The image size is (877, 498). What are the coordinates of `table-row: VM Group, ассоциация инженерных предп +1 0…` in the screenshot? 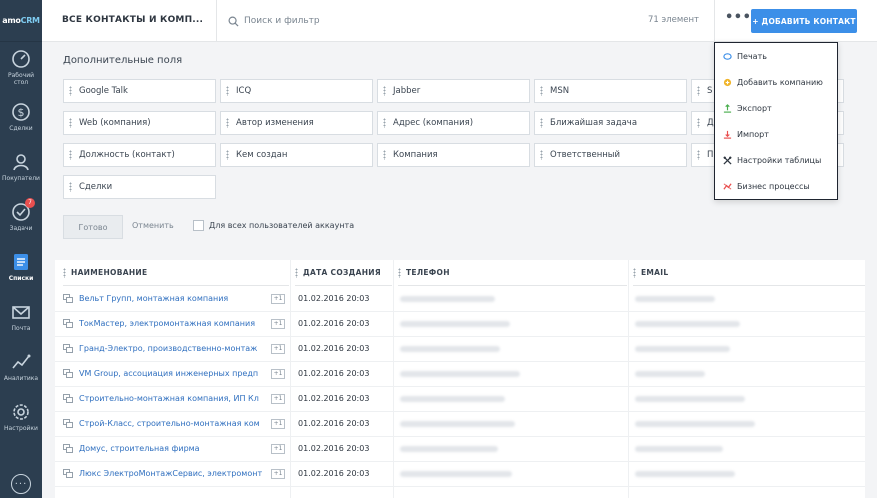 It's located at (460, 374).